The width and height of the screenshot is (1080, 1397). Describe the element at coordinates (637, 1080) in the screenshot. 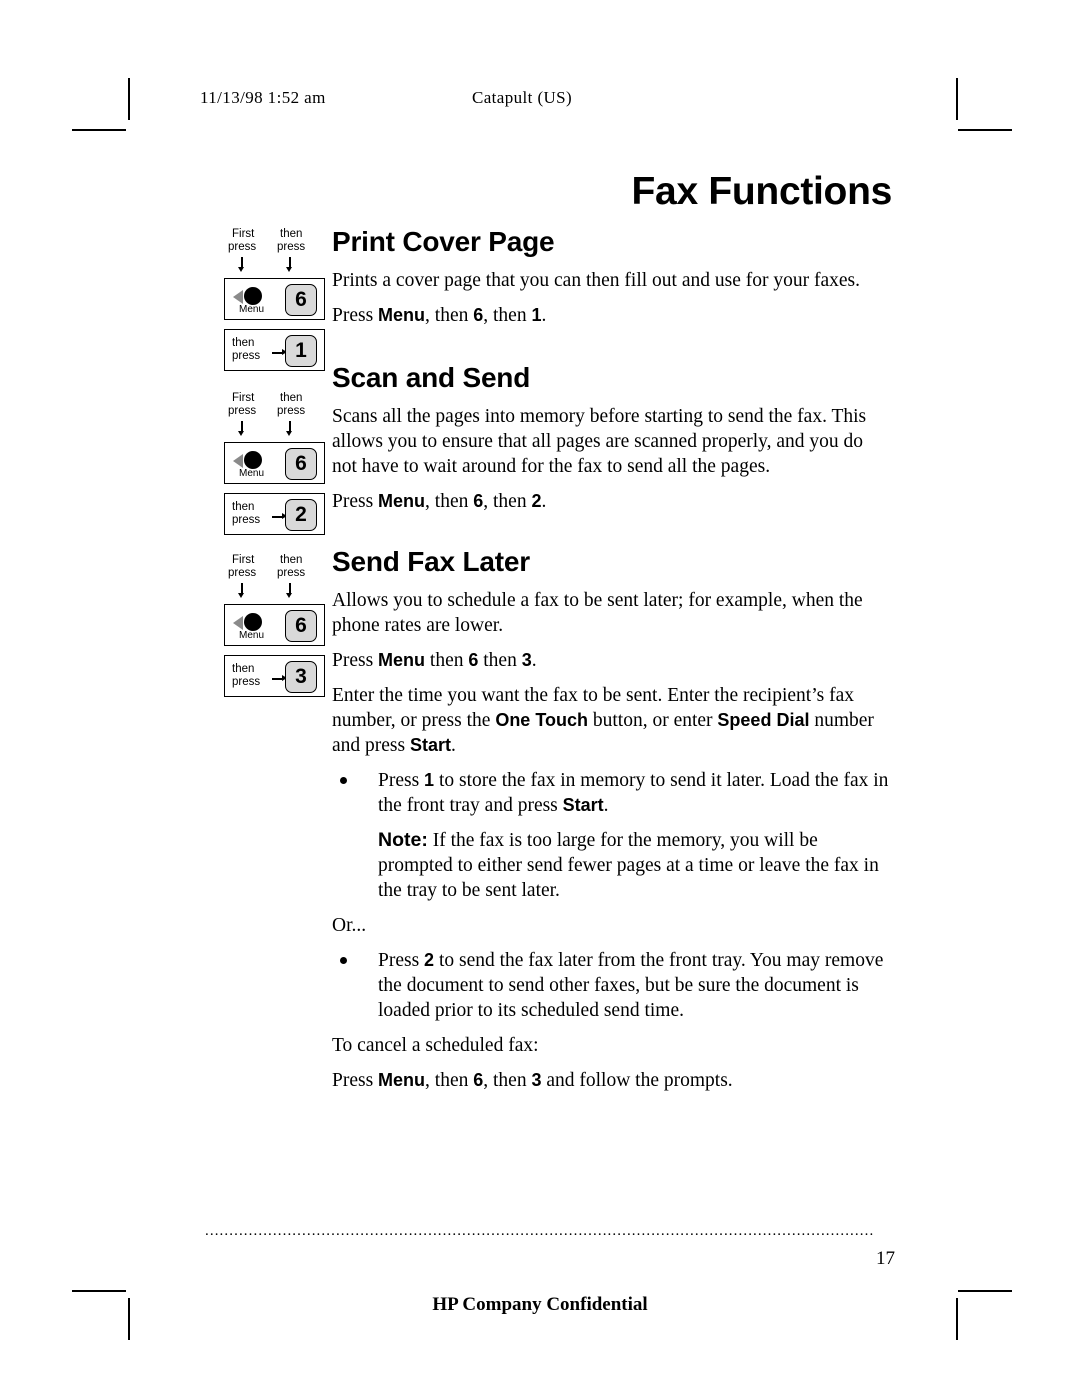

I see `cancel-end: and follow the prompts.` at that location.